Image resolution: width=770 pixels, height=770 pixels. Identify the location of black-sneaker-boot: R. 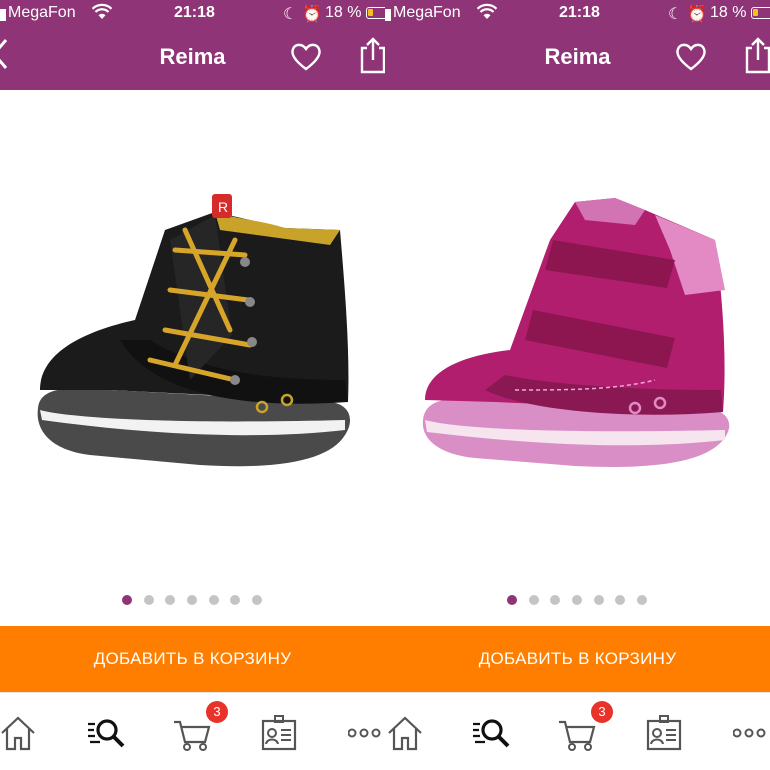
(193, 330).